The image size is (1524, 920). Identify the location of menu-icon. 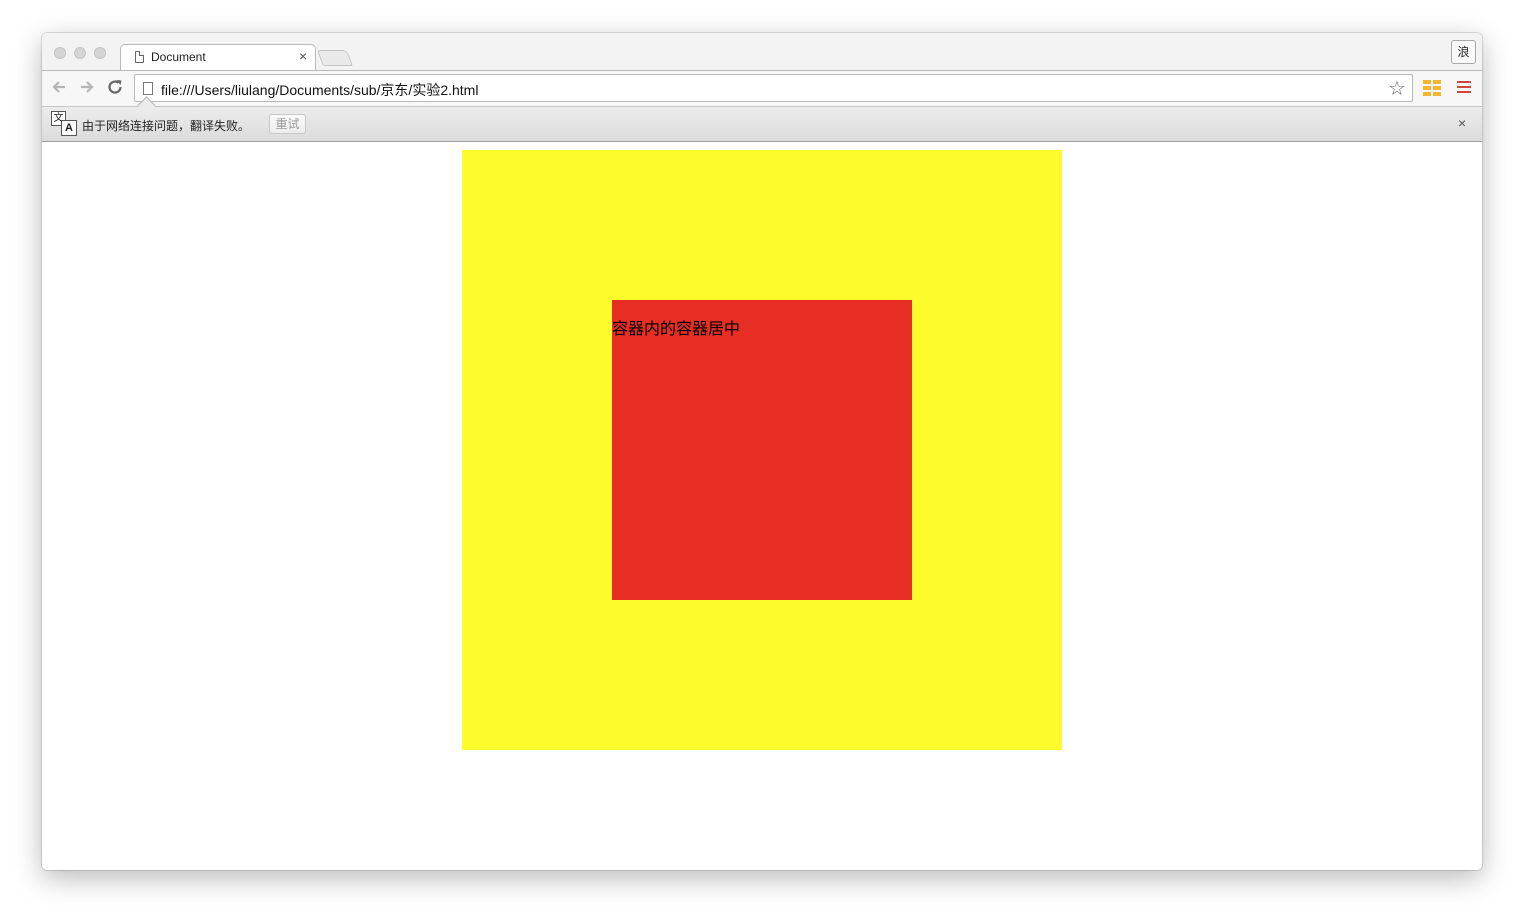
(1464, 88).